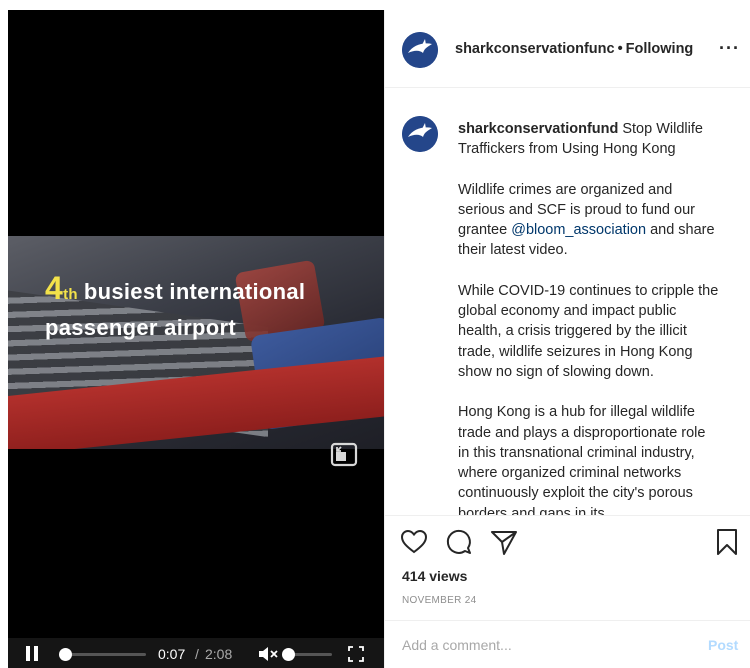 The width and height of the screenshot is (750, 668). I want to click on progress-scrubber, so click(65, 654).